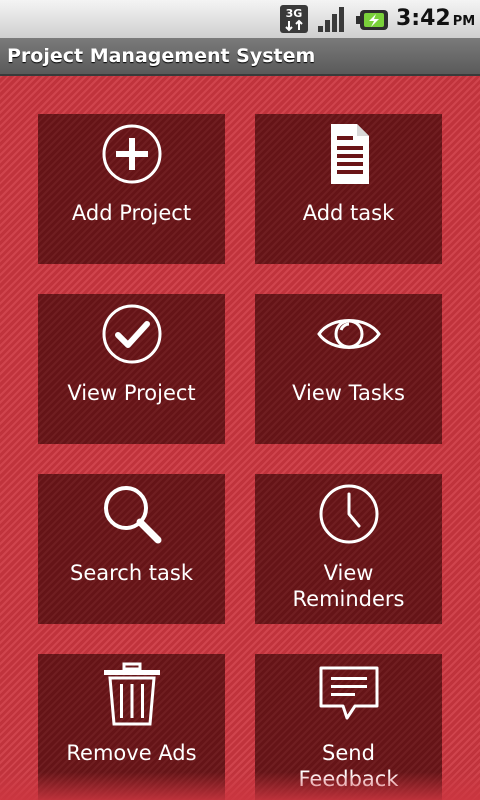 The image size is (480, 800). What do you see at coordinates (348, 586) in the screenshot?
I see `view-reminders-label: View Reminders` at bounding box center [348, 586].